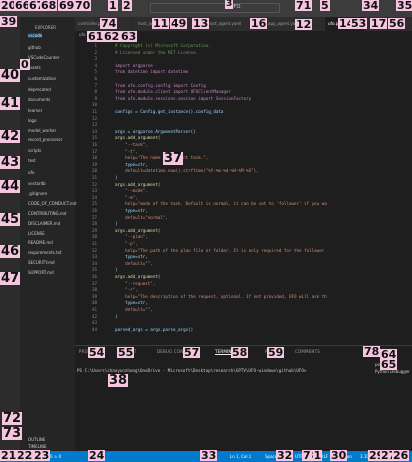 The width and height of the screenshot is (412, 462). I want to click on line-number: 16, so click(94, 144).